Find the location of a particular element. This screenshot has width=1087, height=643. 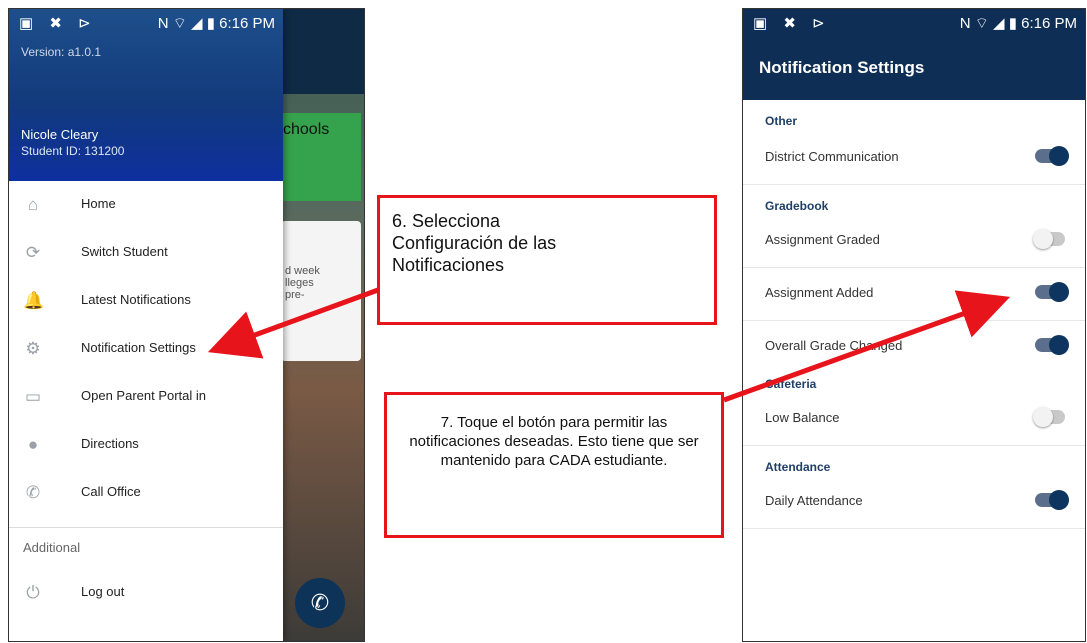

browser-icon: ▭ is located at coordinates (33, 396).